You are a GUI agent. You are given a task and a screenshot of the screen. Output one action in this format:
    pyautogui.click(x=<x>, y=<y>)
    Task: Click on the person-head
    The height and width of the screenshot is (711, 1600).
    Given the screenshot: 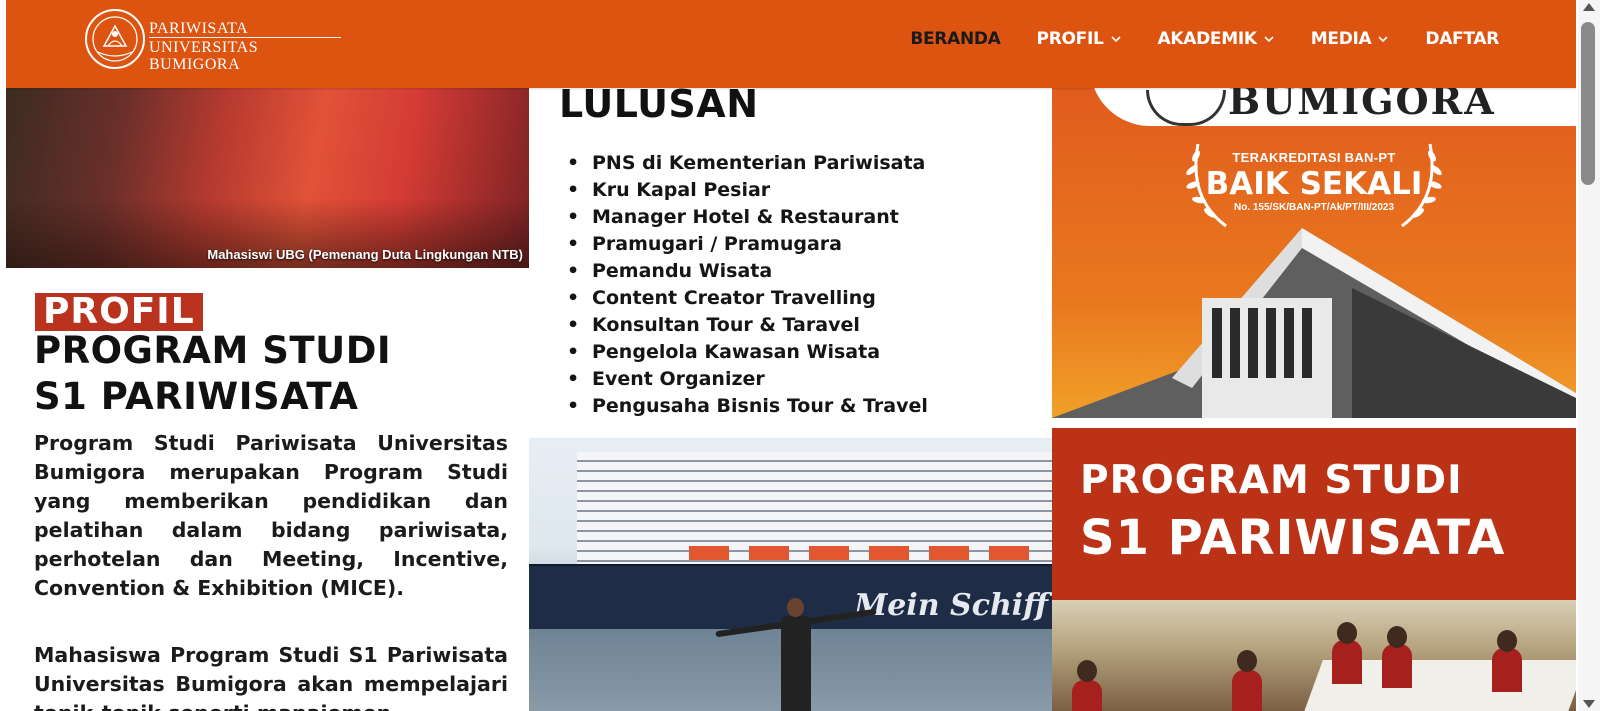 What is the action you would take?
    pyautogui.click(x=795, y=607)
    